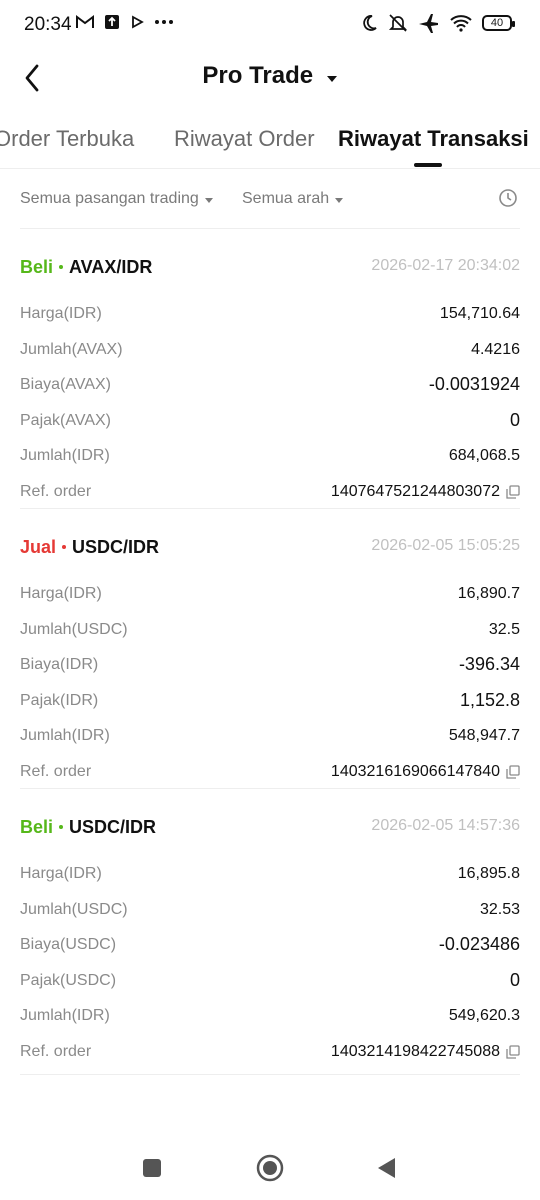  I want to click on detail-row: Jumlah(IDR) 684,068.5, so click(270, 465).